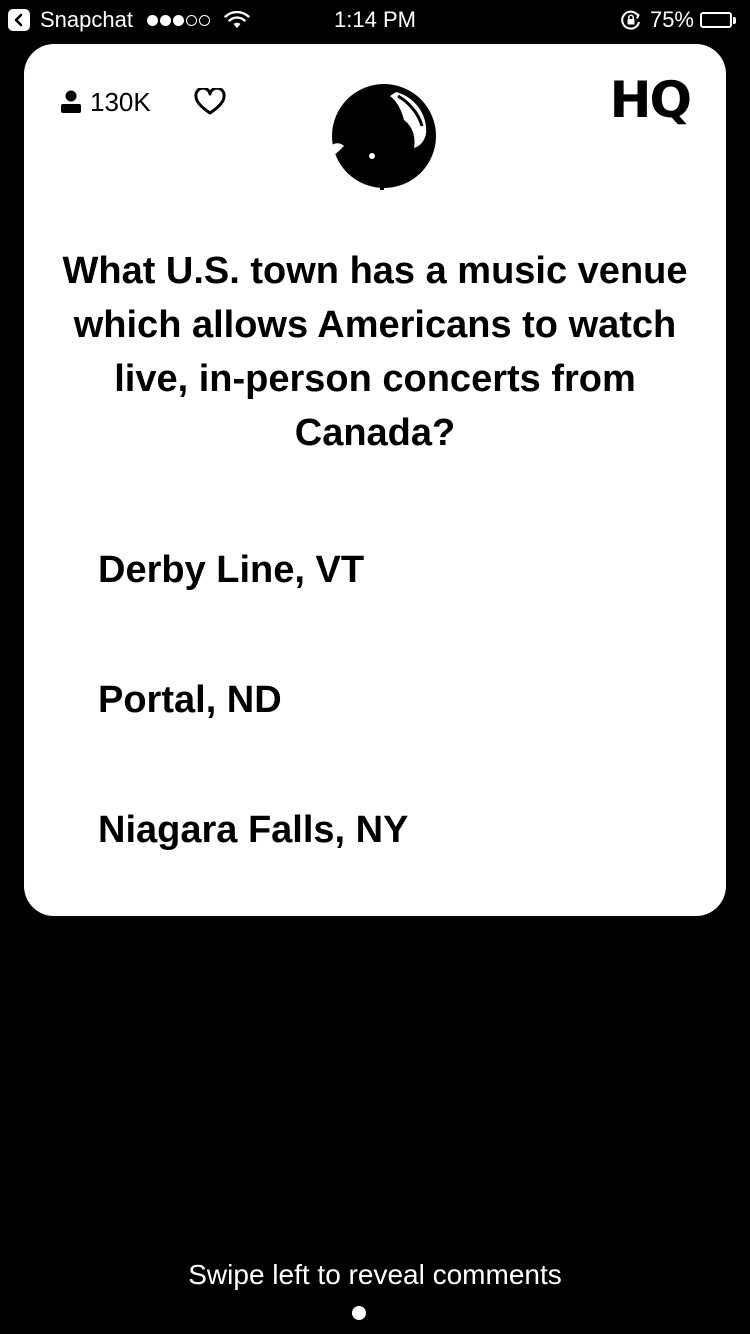 This screenshot has height=1334, width=750. Describe the element at coordinates (120, 102) in the screenshot. I see `viewer-count-value: 130K` at that location.